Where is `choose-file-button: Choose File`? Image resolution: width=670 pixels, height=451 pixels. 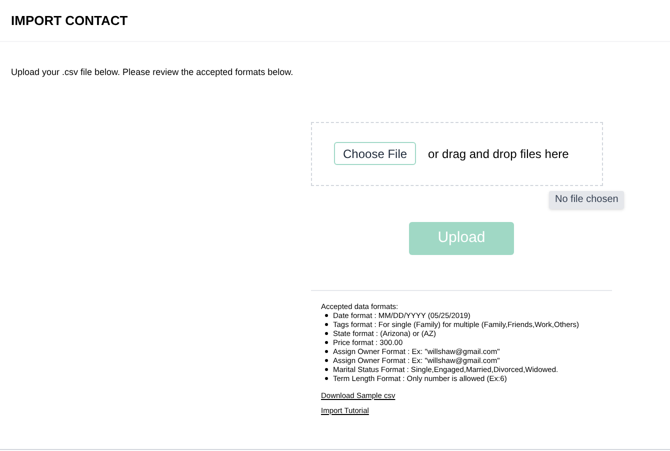 choose-file-button: Choose File is located at coordinates (375, 153).